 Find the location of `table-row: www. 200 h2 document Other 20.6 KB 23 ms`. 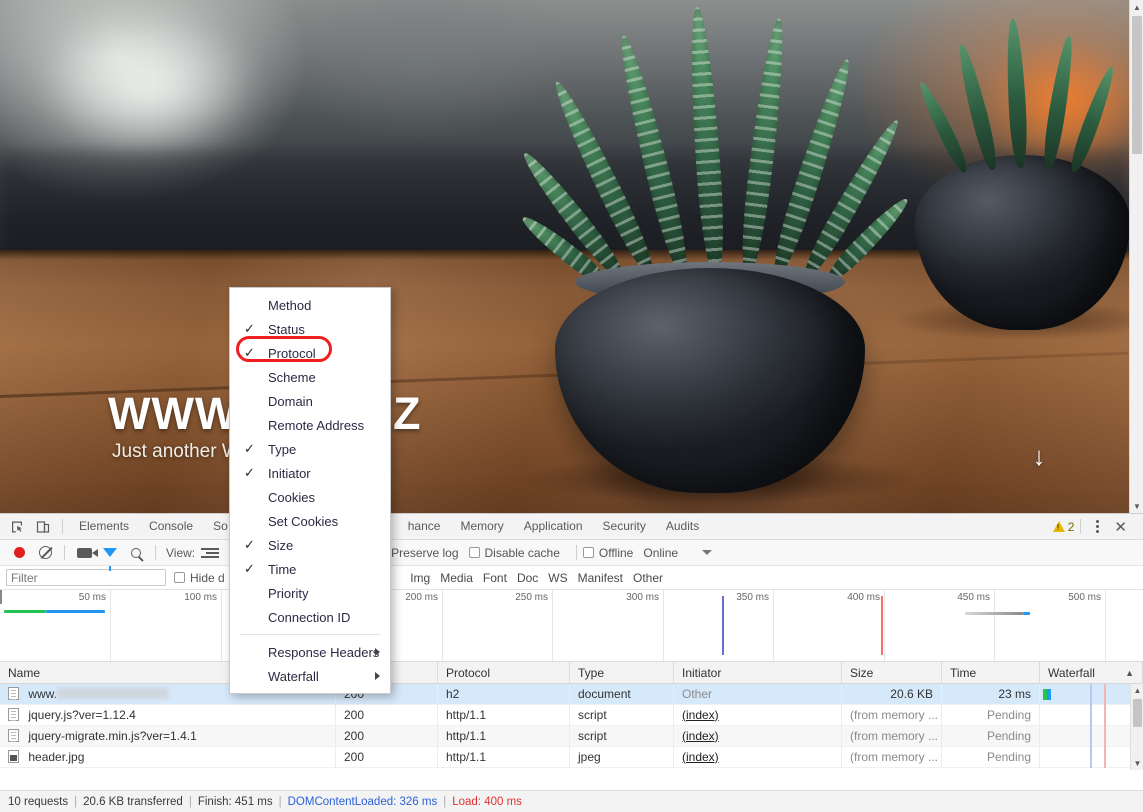

table-row: www. 200 h2 document Other 20.6 KB 23 ms is located at coordinates (565, 694).